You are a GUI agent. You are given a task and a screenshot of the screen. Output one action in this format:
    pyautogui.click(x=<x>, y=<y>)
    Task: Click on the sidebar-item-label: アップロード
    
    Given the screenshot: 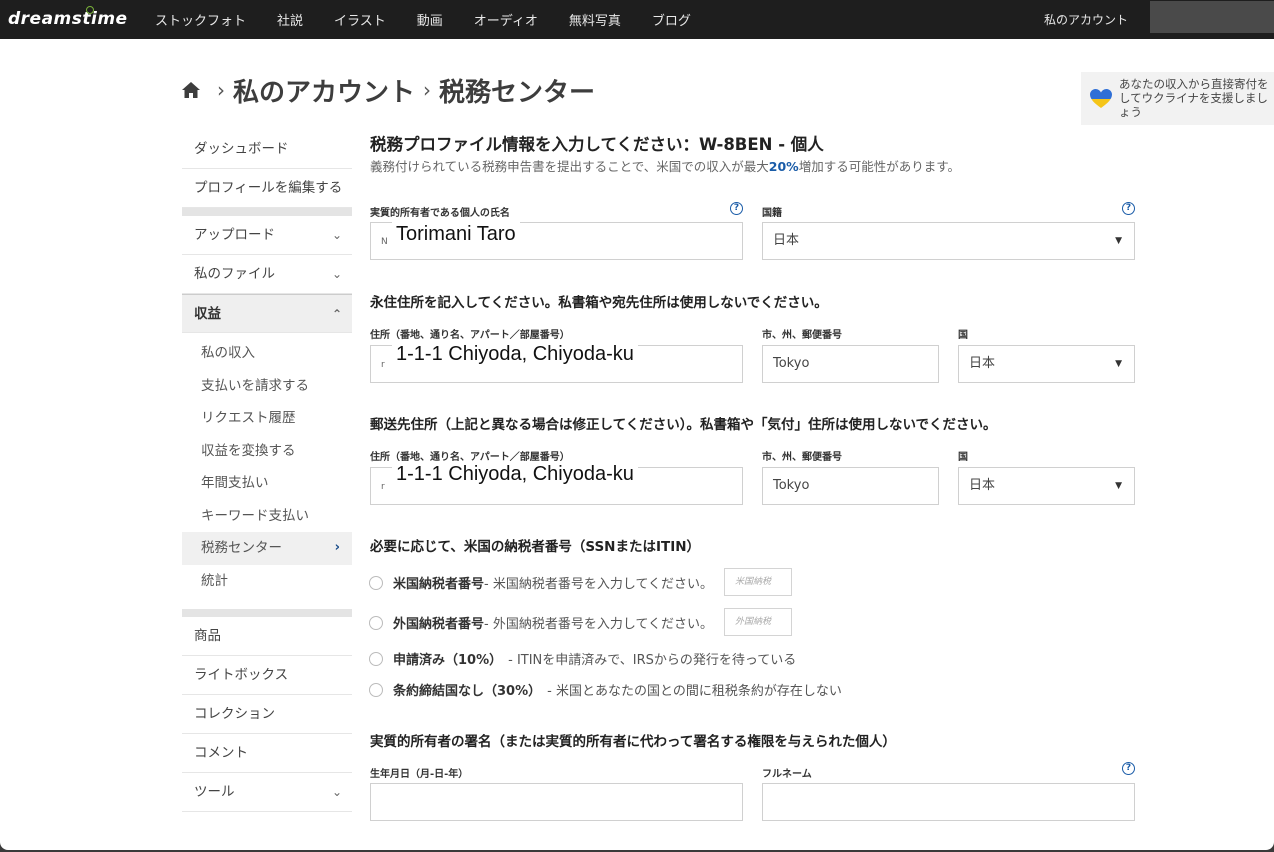 What is the action you would take?
    pyautogui.click(x=234, y=235)
    